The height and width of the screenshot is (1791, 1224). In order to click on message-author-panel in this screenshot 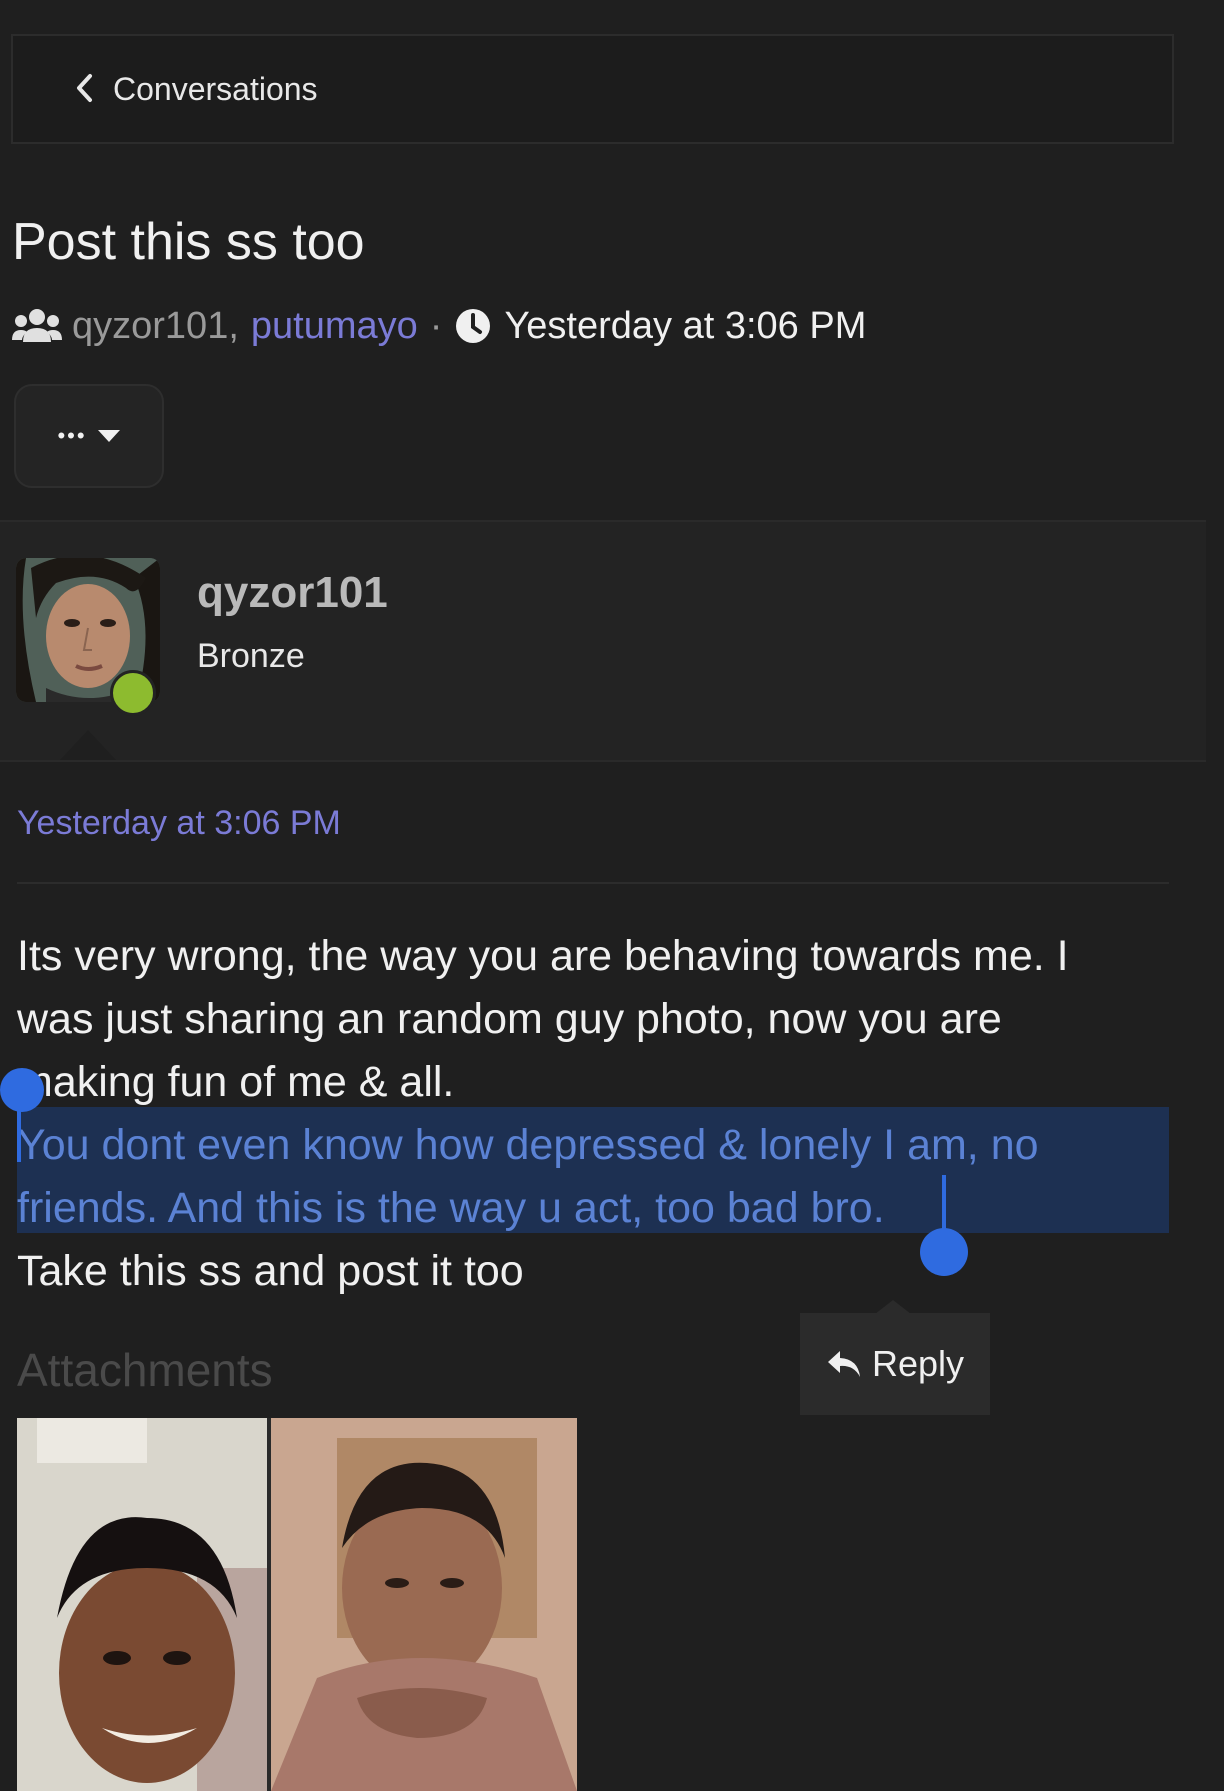, I will do `click(603, 641)`.